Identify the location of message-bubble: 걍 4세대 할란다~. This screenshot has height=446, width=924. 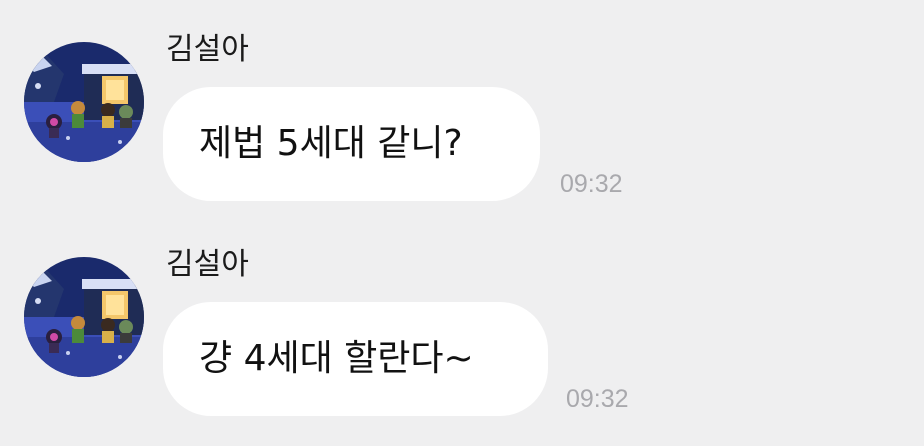
(355, 359).